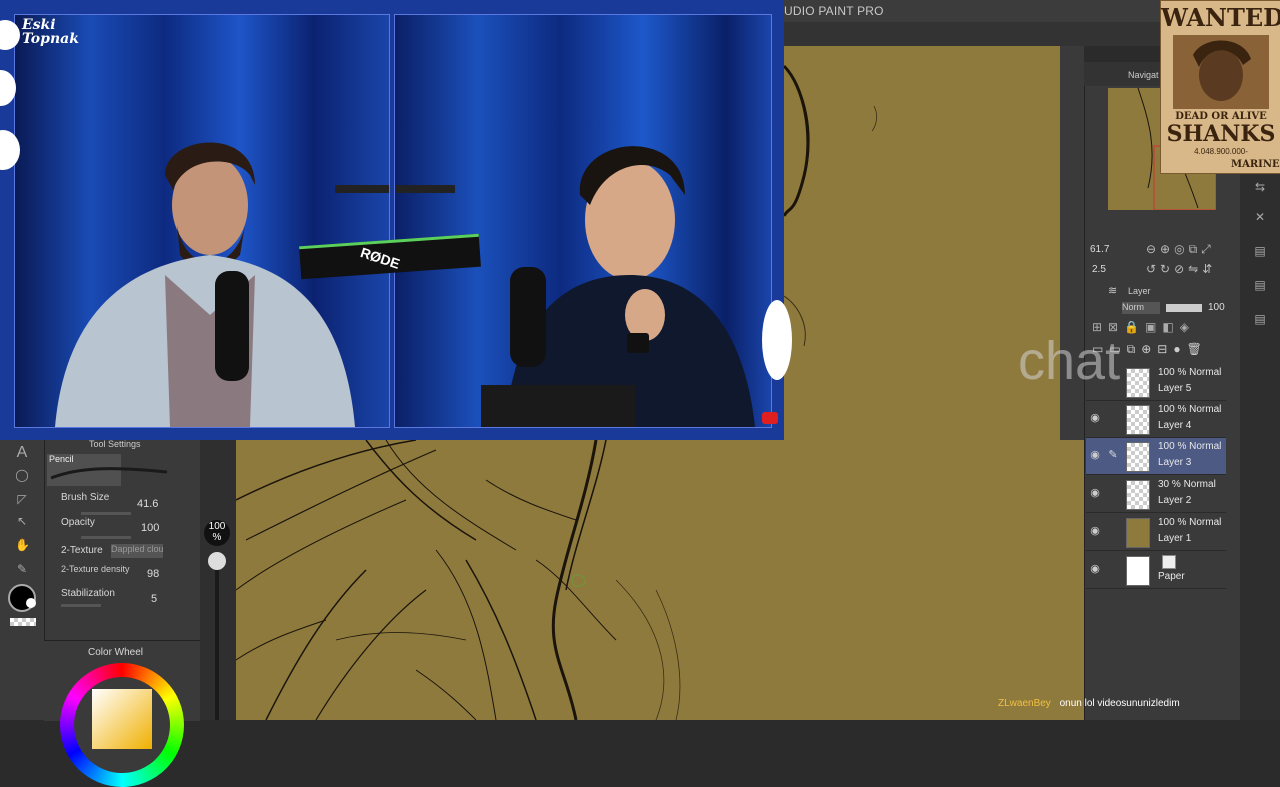 The height and width of the screenshot is (787, 1280). What do you see at coordinates (1220, 17) in the screenshot?
I see `wanted-title: WANTED` at bounding box center [1220, 17].